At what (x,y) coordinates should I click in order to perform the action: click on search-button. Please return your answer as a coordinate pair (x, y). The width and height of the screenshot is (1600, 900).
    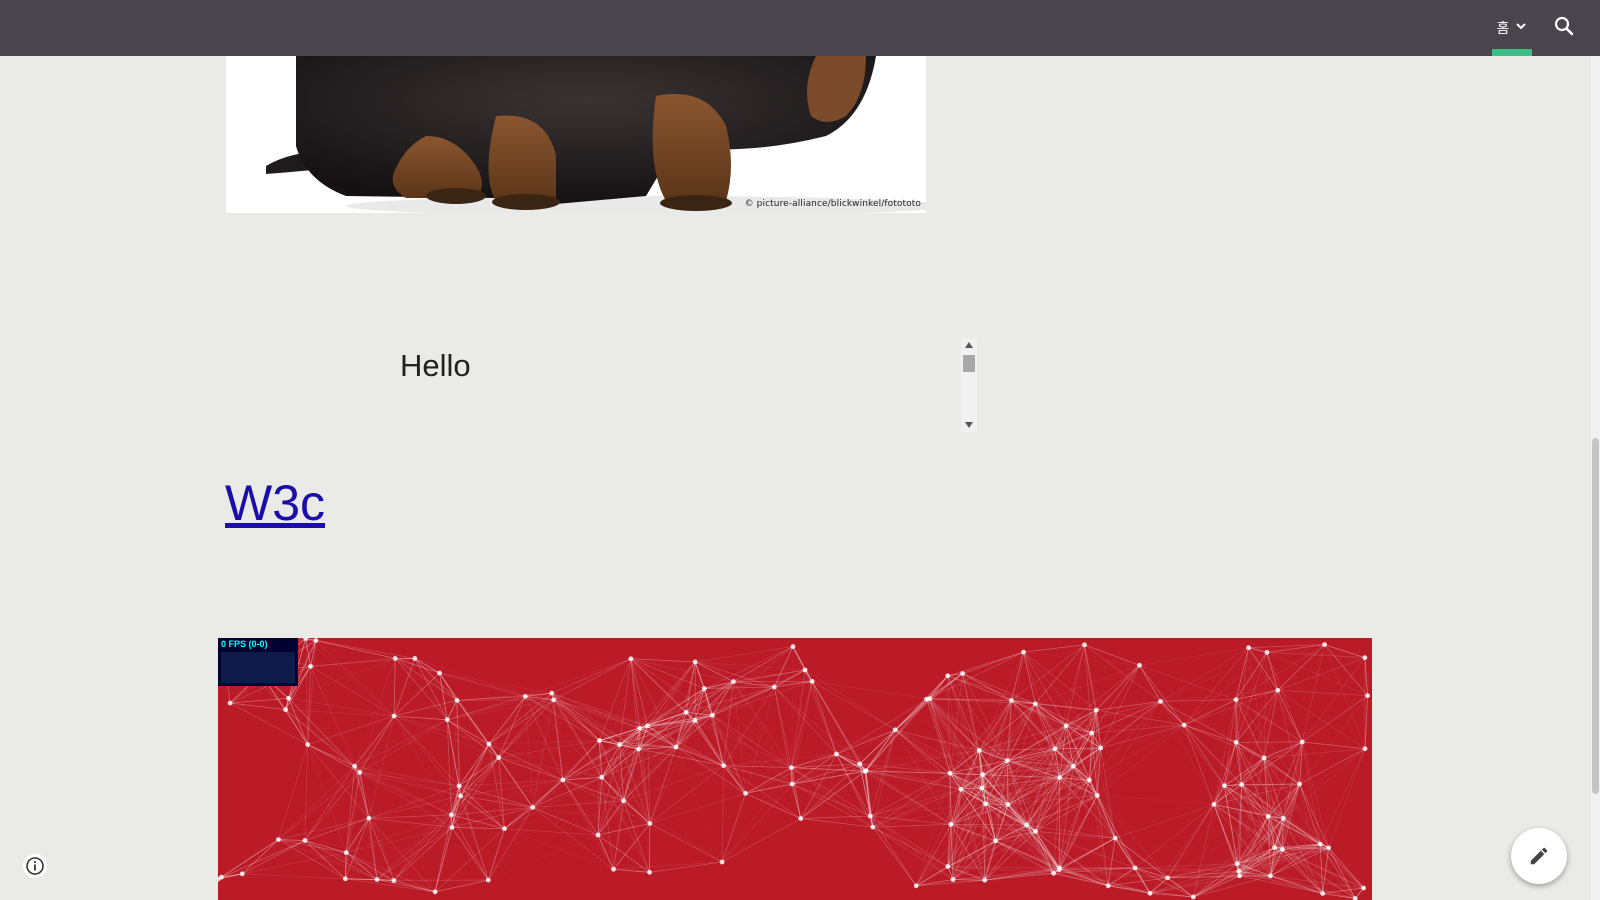
    Looking at the image, I should click on (1564, 28).